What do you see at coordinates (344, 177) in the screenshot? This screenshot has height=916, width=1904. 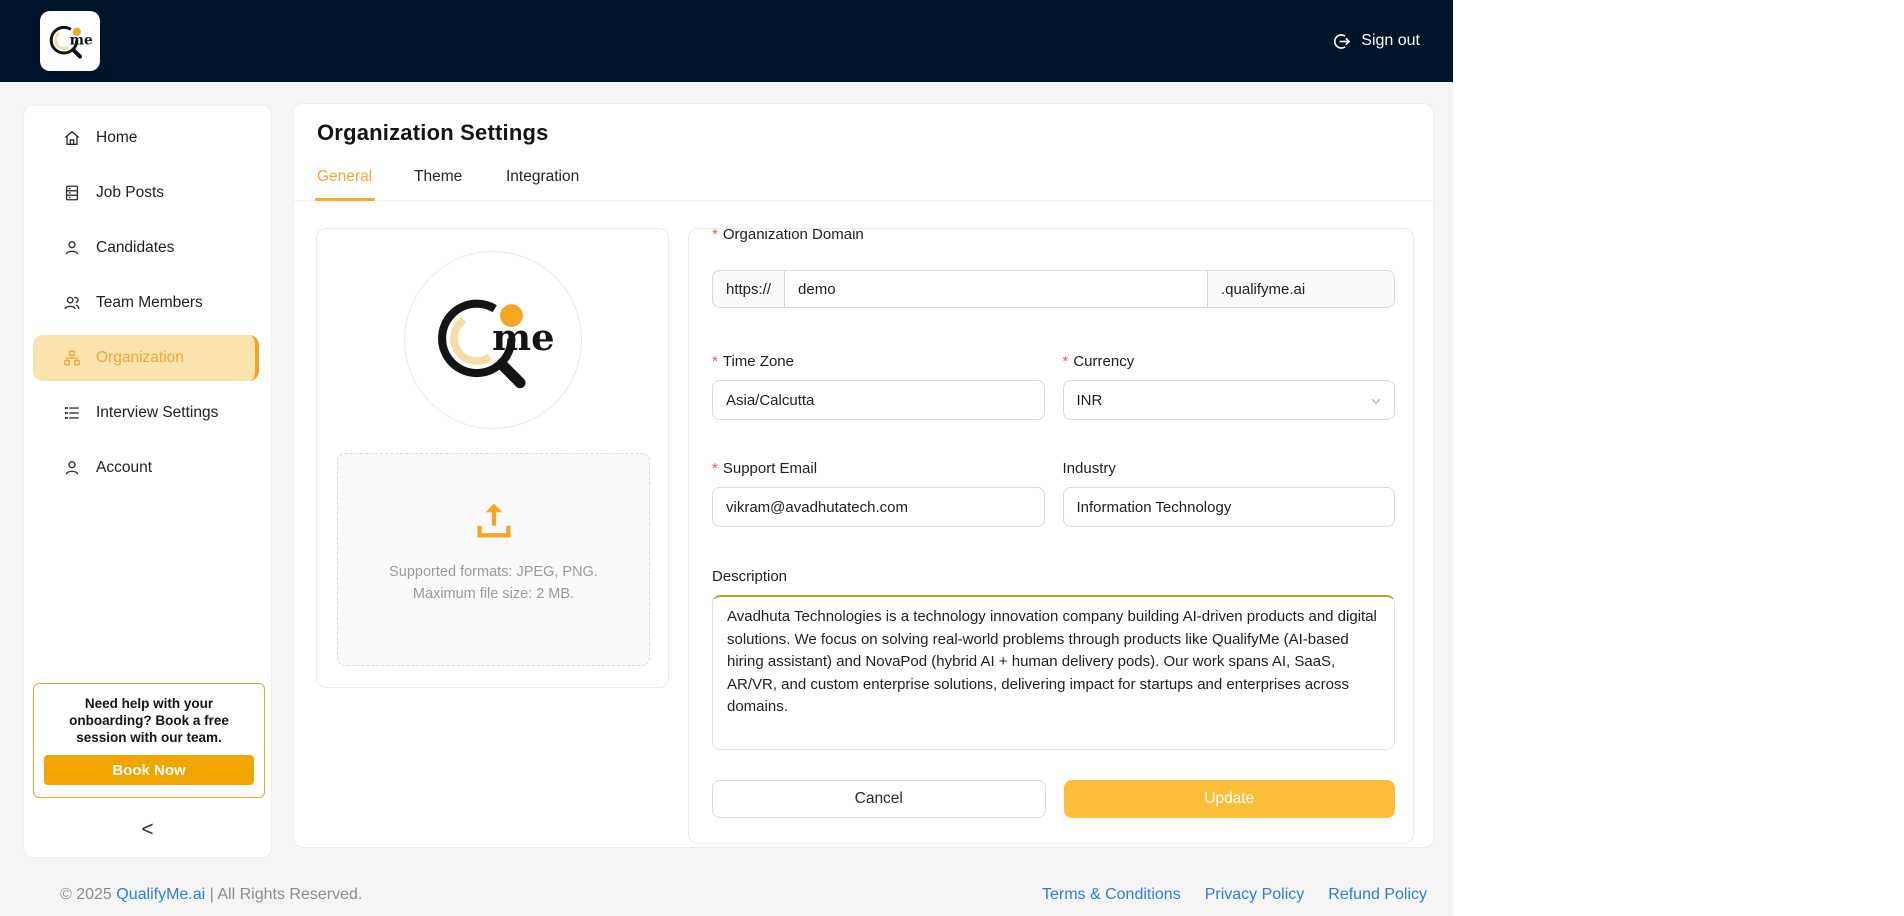 I see `tab-general: General` at bounding box center [344, 177].